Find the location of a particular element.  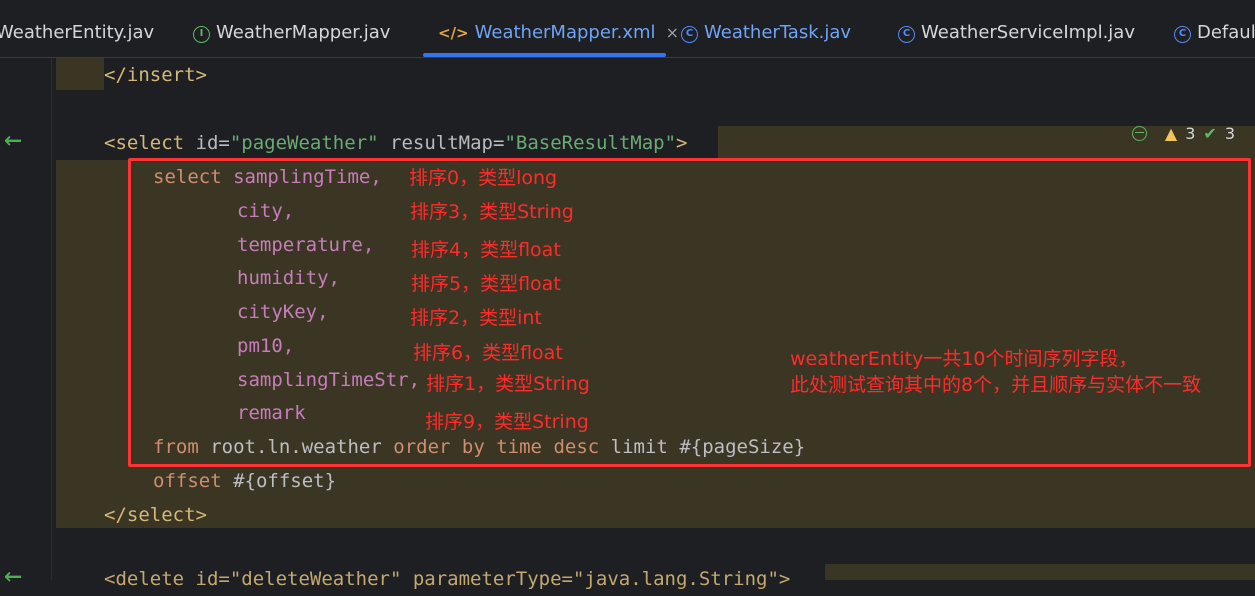

warning-count: 3 is located at coordinates (1190, 133).